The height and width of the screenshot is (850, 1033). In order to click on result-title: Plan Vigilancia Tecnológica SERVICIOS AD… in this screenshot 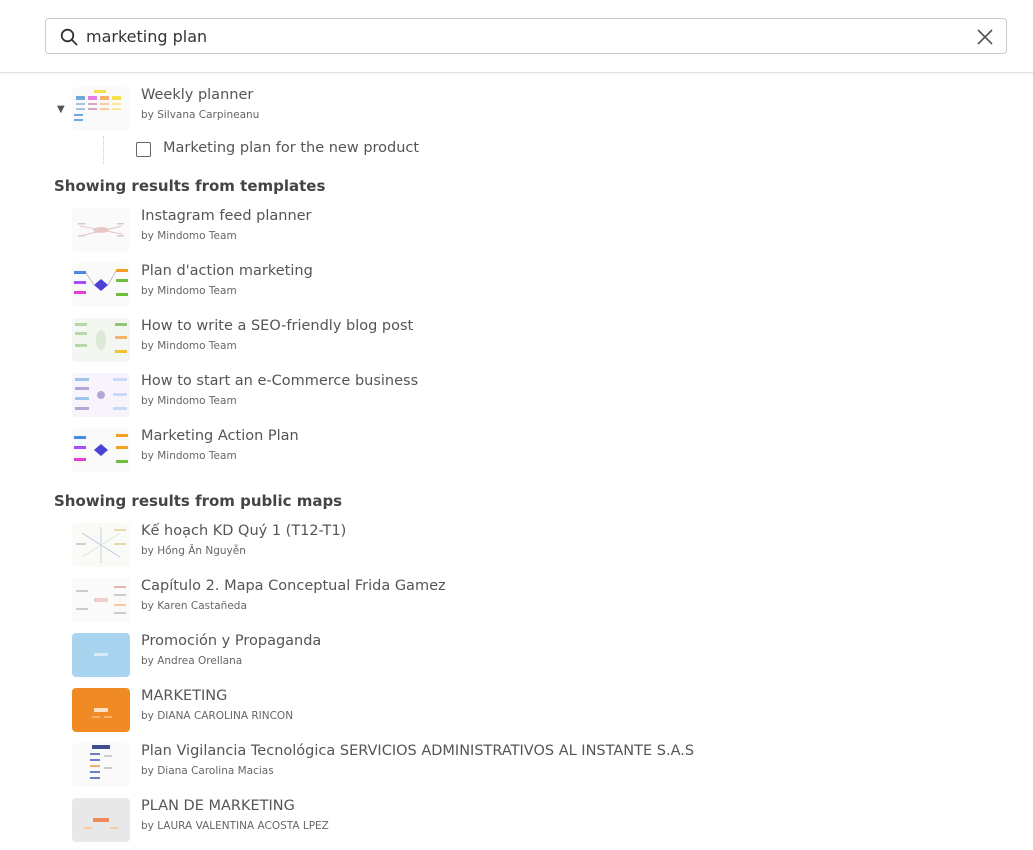, I will do `click(417, 751)`.